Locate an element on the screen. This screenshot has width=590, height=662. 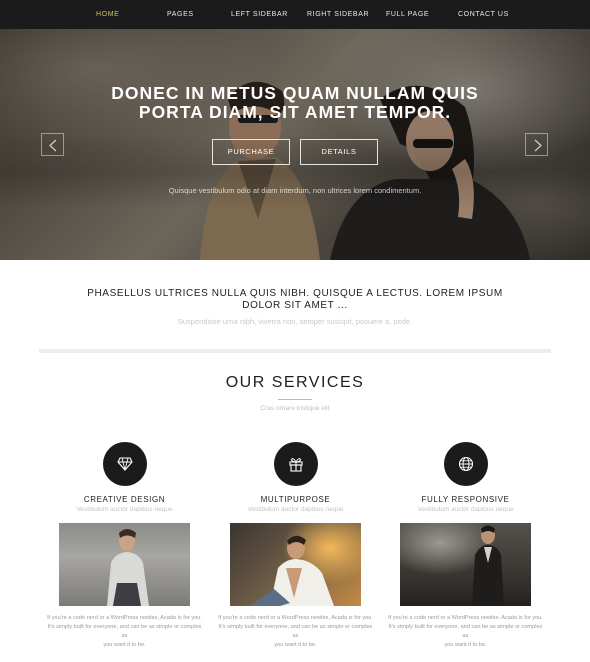
hero-shadow-band is located at coordinates (295, 171).